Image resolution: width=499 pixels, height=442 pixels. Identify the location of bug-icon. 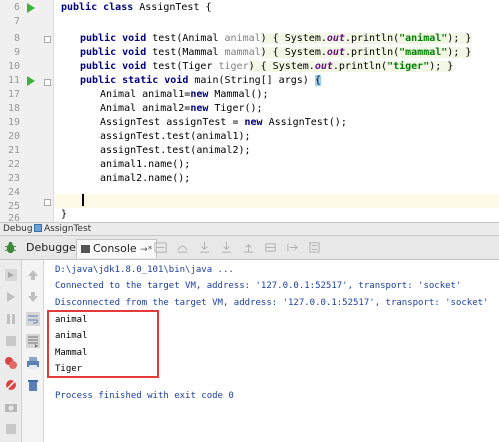
(10, 247).